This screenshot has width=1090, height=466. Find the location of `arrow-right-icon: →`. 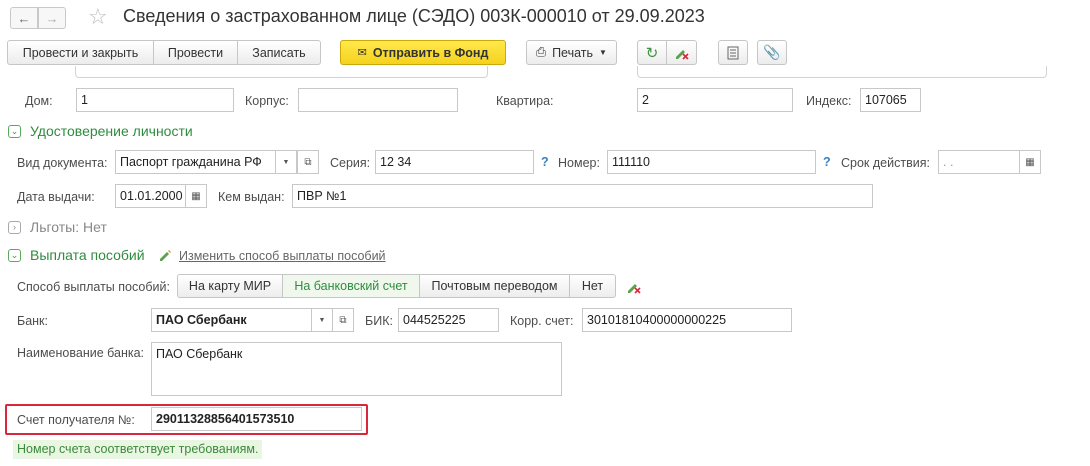

arrow-right-icon: → is located at coordinates (52, 18).